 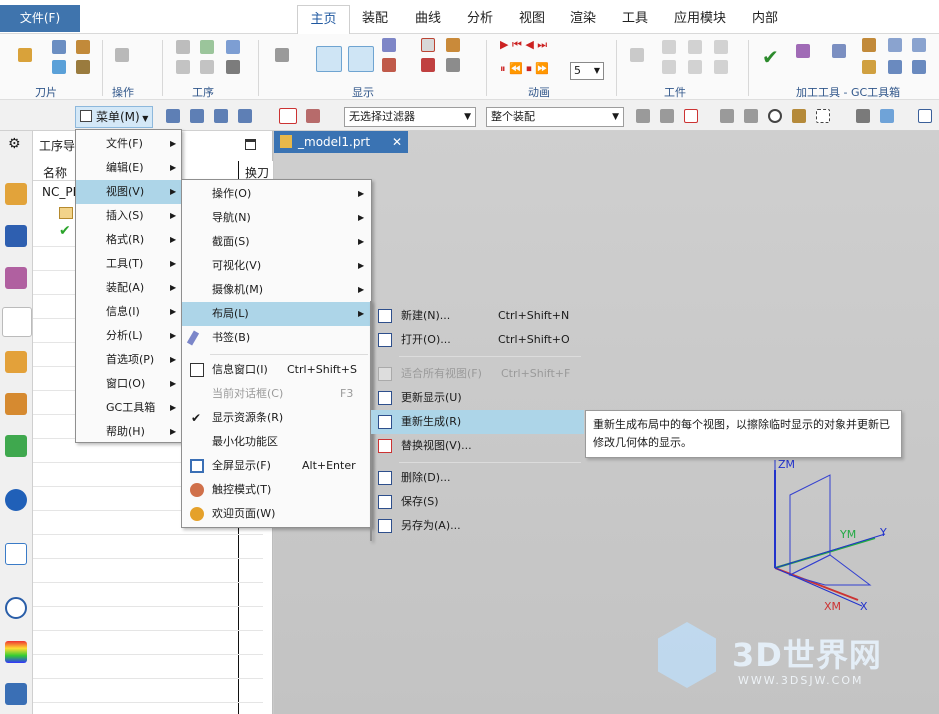 I want to click on gc-tool8-icon, so click(x=919, y=67).